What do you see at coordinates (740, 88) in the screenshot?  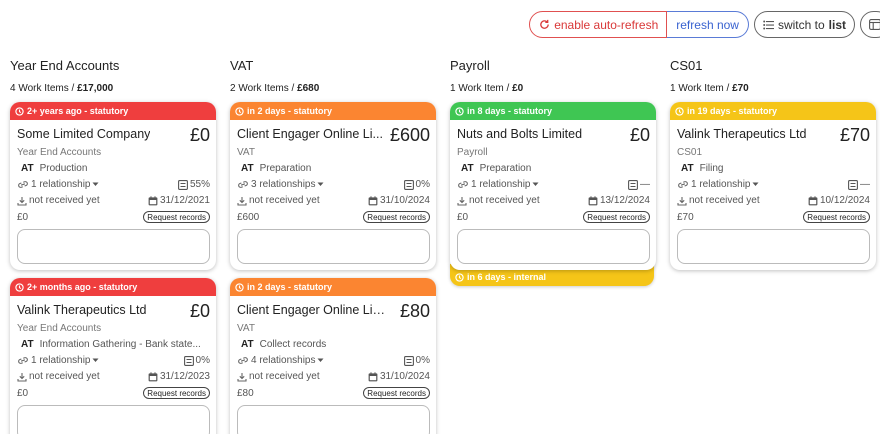 I see `column-total: £70` at bounding box center [740, 88].